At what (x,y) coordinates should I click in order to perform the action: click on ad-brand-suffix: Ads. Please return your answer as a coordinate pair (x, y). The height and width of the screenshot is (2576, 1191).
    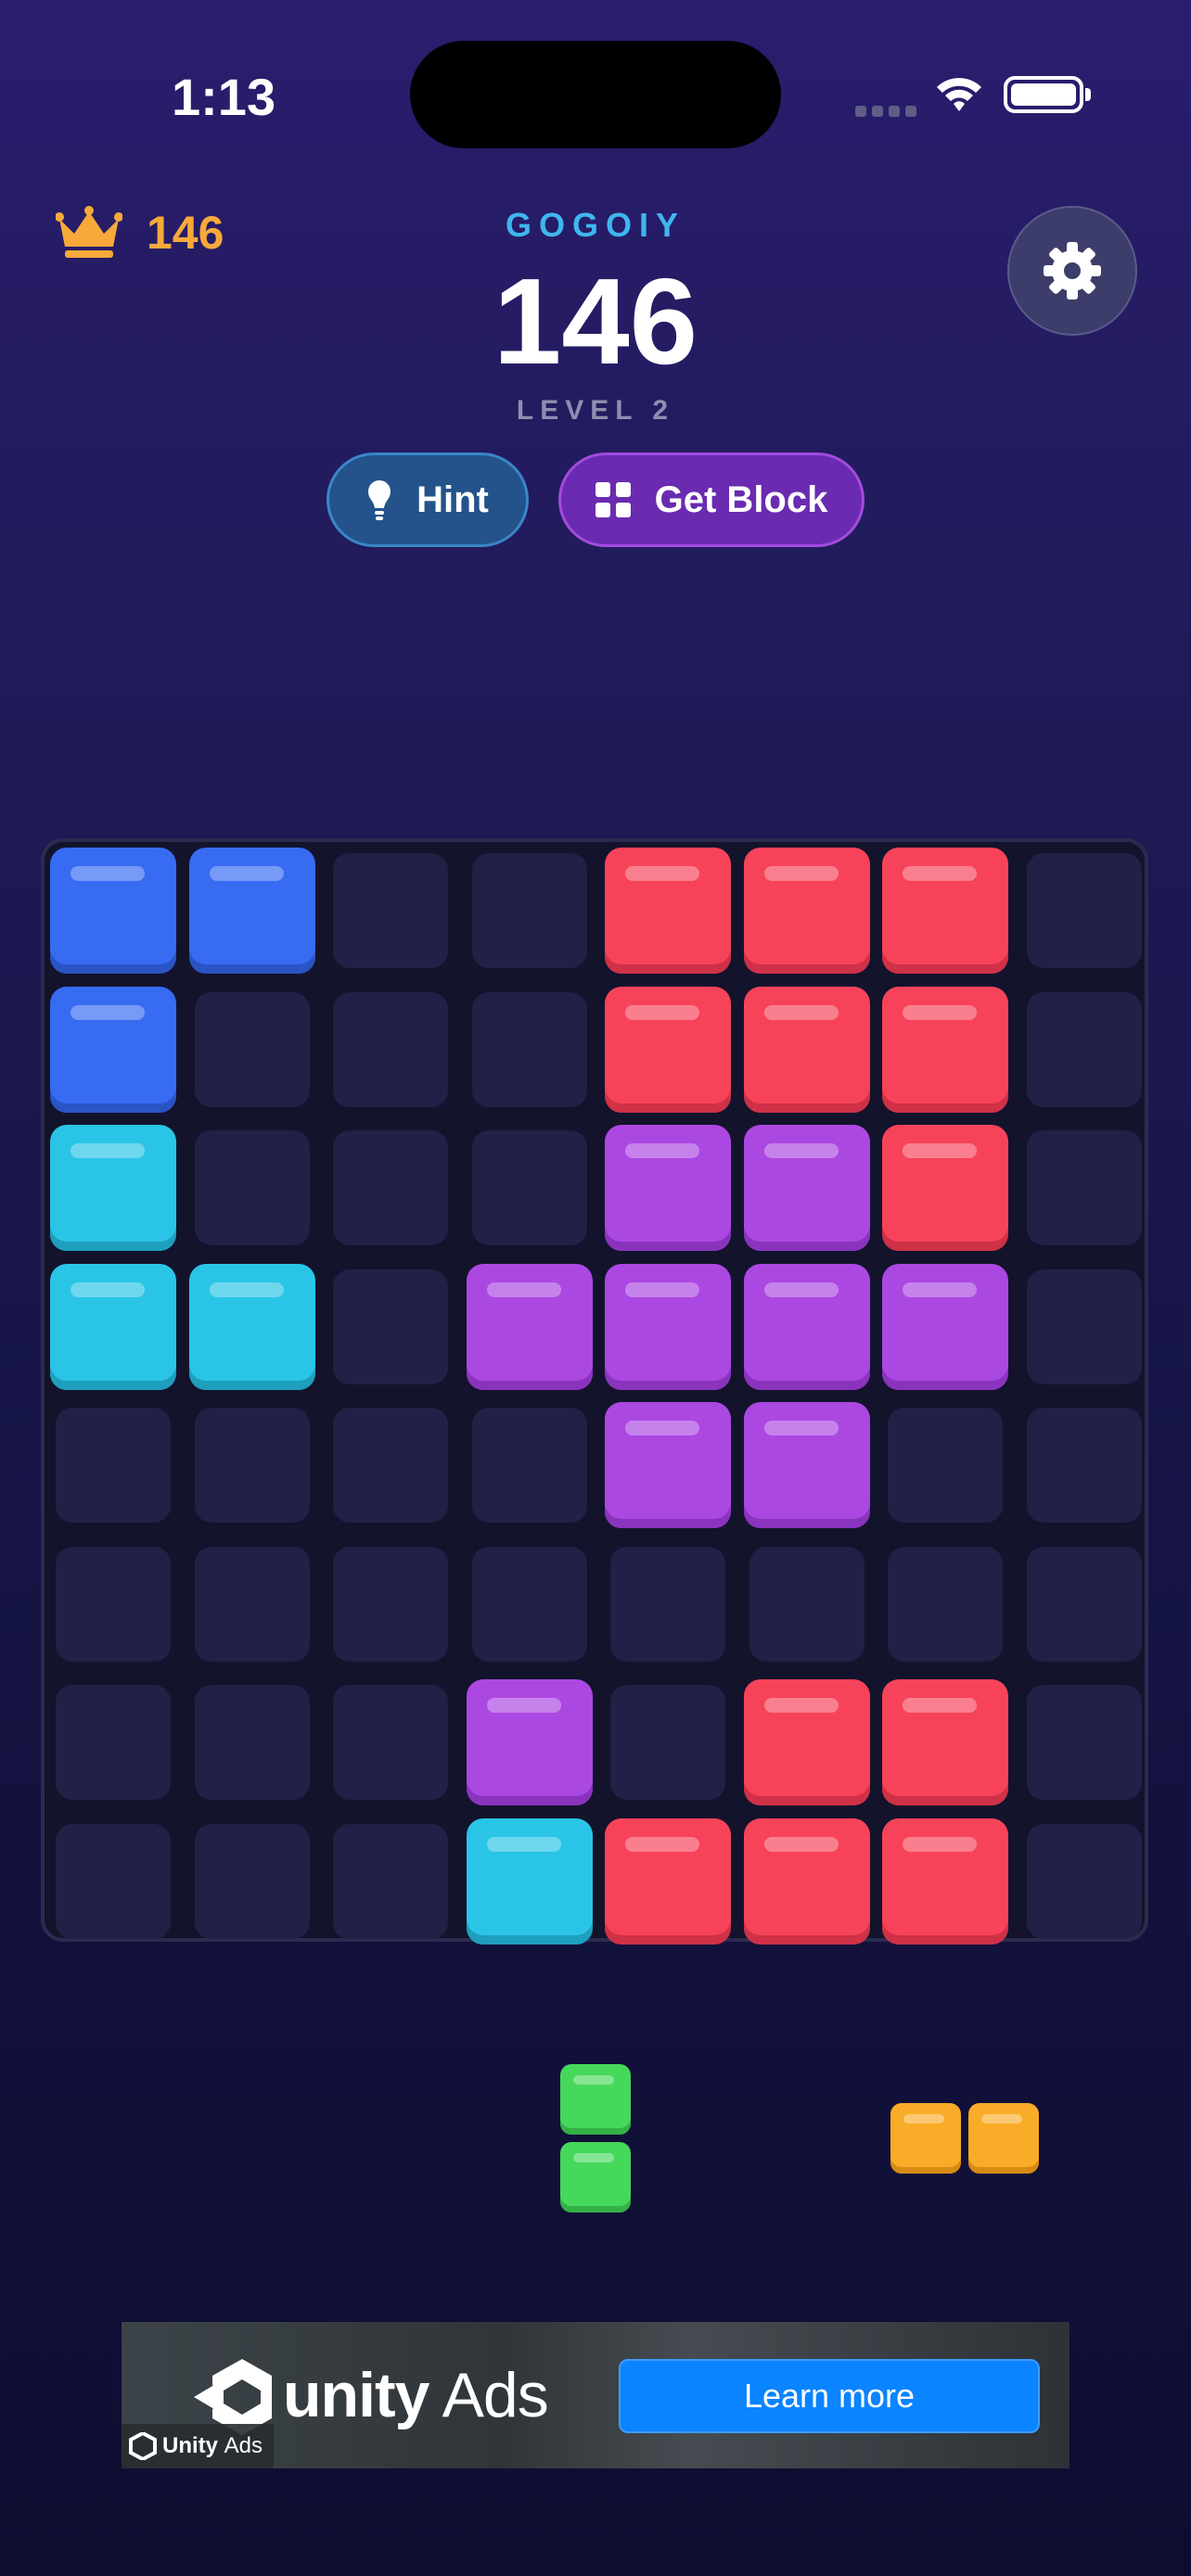
    Looking at the image, I should click on (495, 2395).